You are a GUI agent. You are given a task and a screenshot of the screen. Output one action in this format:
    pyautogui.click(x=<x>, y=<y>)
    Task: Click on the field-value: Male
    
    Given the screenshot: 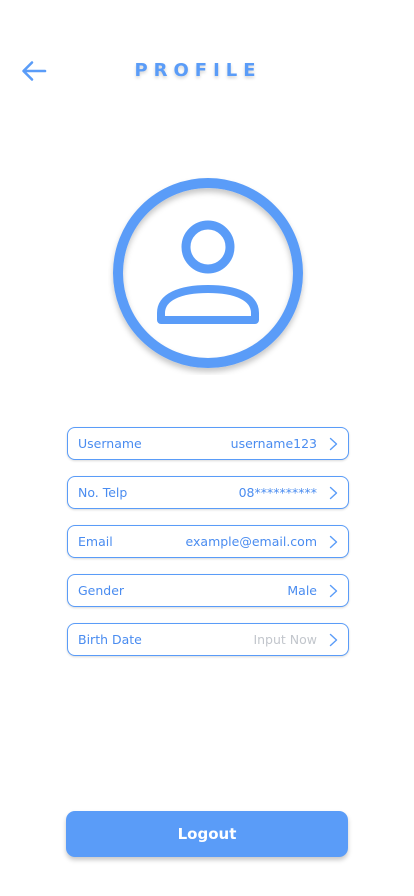 What is the action you would take?
    pyautogui.click(x=302, y=590)
    